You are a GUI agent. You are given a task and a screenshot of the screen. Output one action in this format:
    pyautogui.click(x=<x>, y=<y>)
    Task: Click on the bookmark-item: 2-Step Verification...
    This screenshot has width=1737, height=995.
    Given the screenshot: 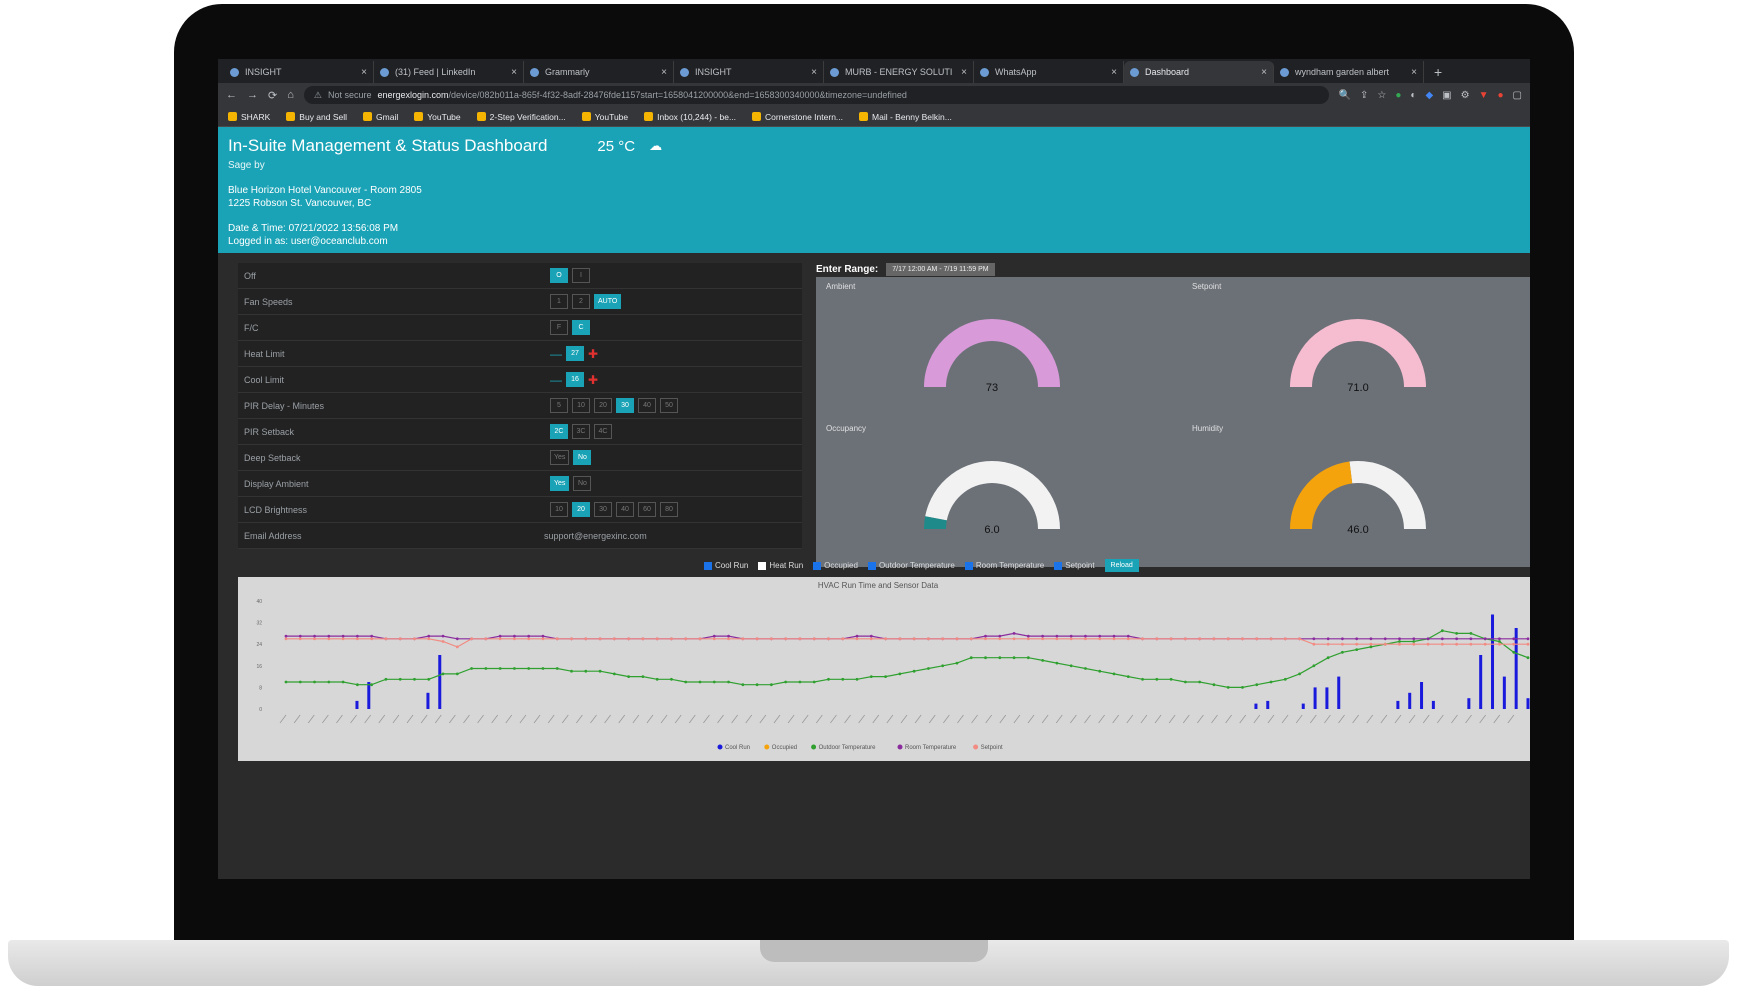 What is the action you would take?
    pyautogui.click(x=521, y=117)
    